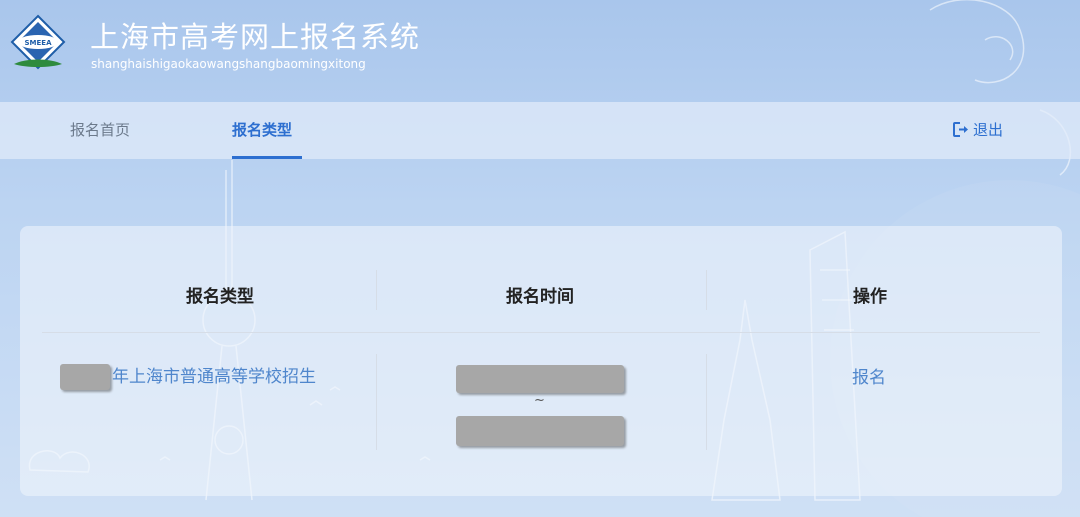  Describe the element at coordinates (870, 297) in the screenshot. I see `column-header-action: 操作` at that location.